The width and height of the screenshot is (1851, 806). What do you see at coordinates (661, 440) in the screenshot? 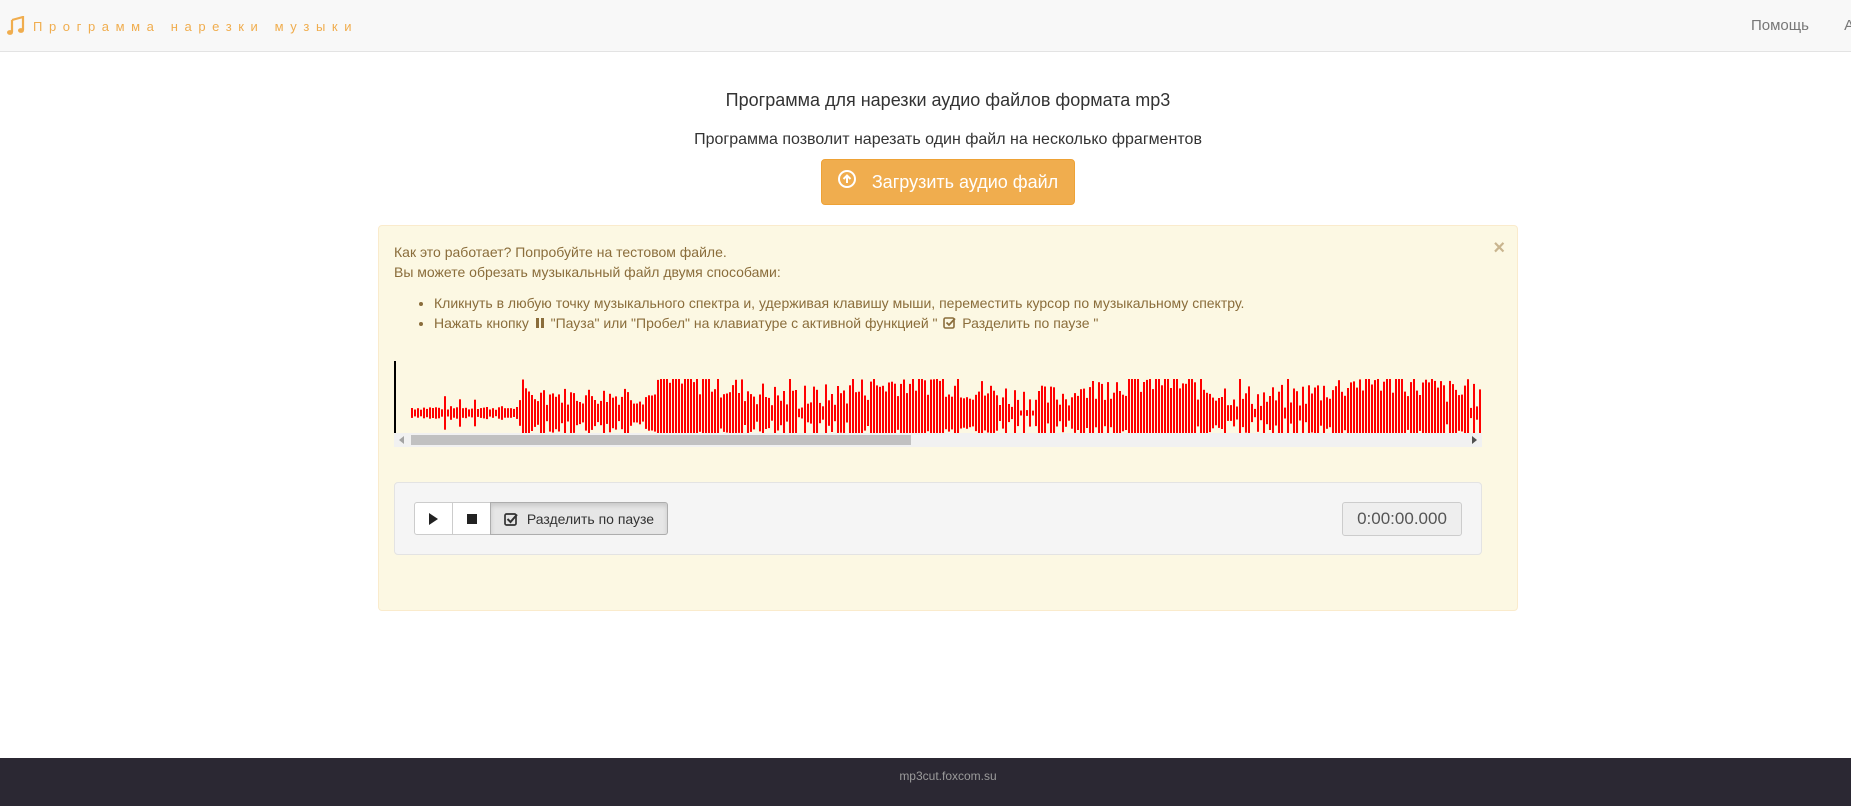
I see `scroll-thumb` at bounding box center [661, 440].